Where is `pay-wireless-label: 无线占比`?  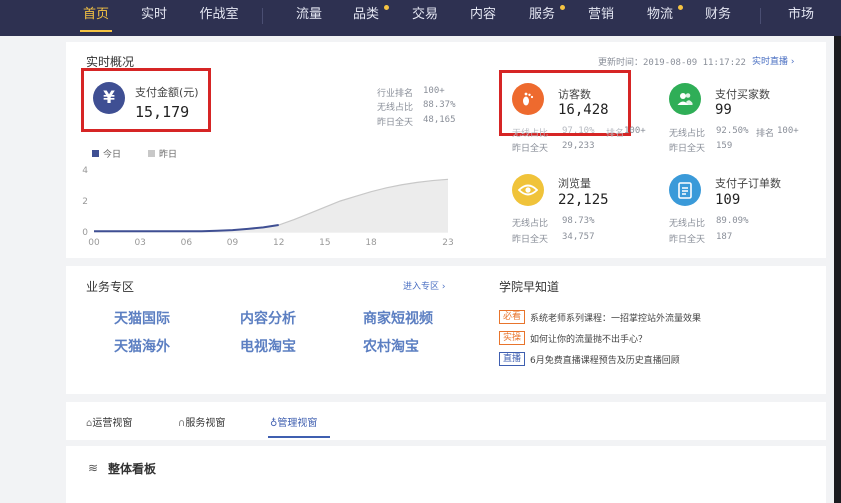
pay-wireless-label: 无线占比 is located at coordinates (395, 108).